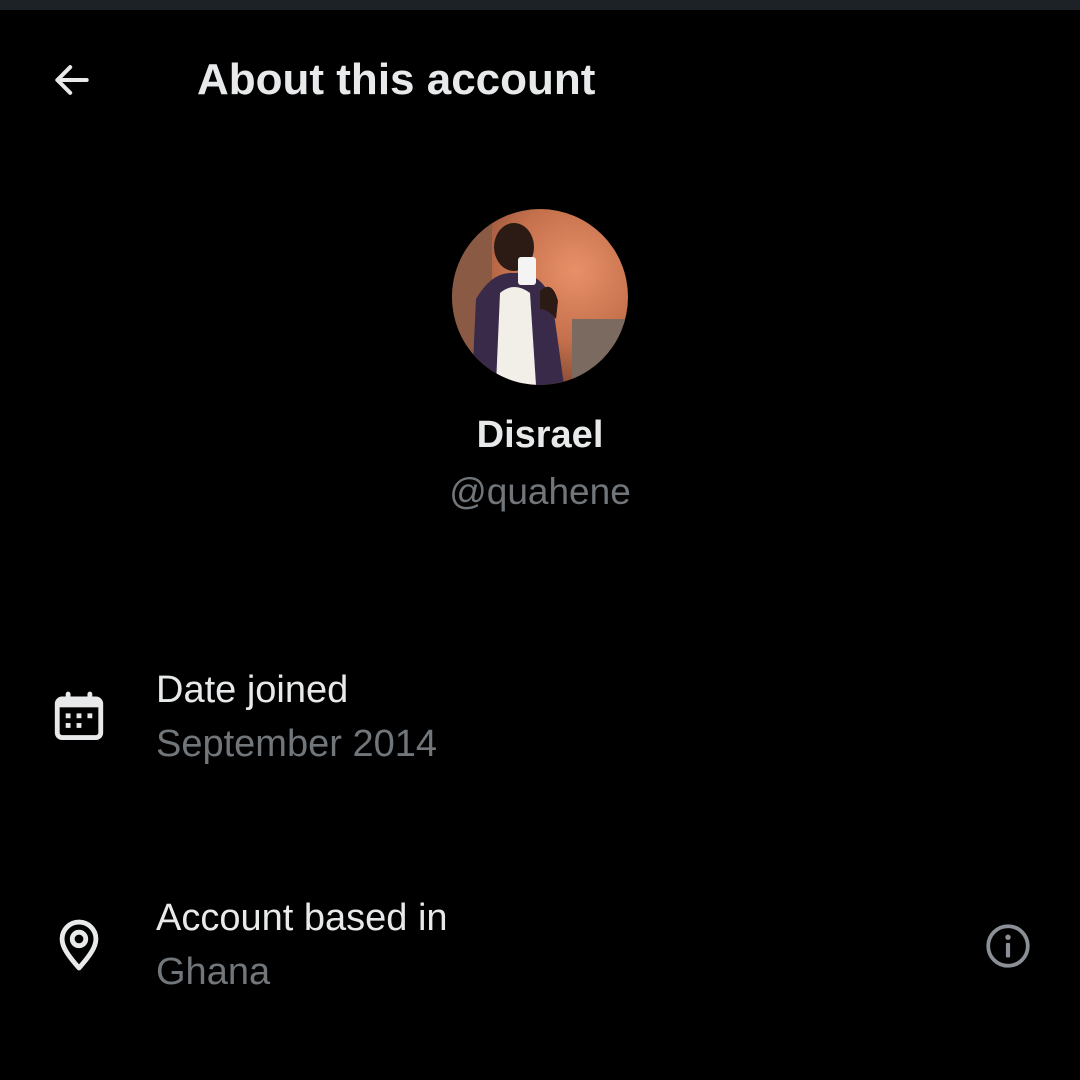  Describe the element at coordinates (302, 918) in the screenshot. I see `account-based-in-label: Account based in` at that location.